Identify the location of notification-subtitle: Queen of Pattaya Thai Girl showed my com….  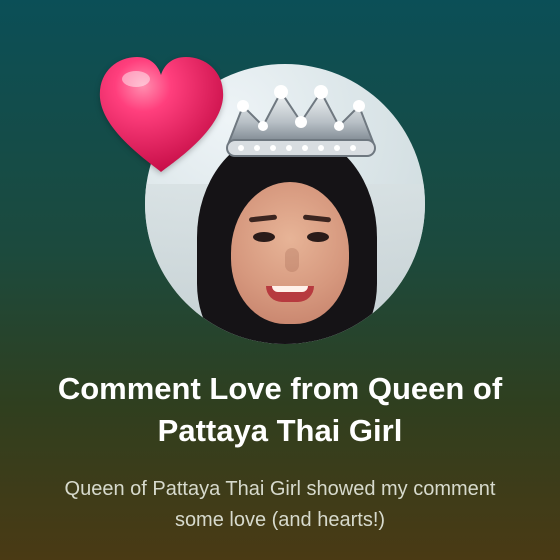
(280, 504).